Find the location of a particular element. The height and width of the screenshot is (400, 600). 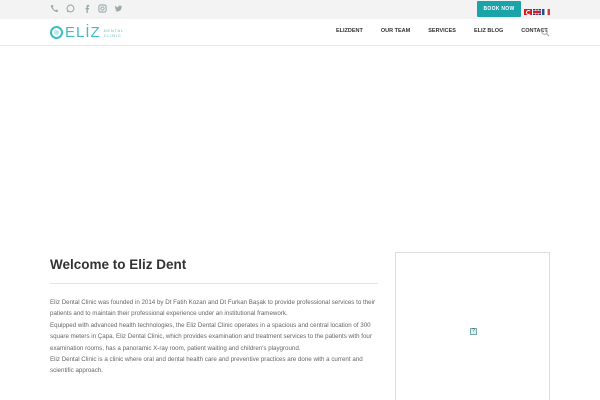

menu-item-services: SERVICES is located at coordinates (442, 31).